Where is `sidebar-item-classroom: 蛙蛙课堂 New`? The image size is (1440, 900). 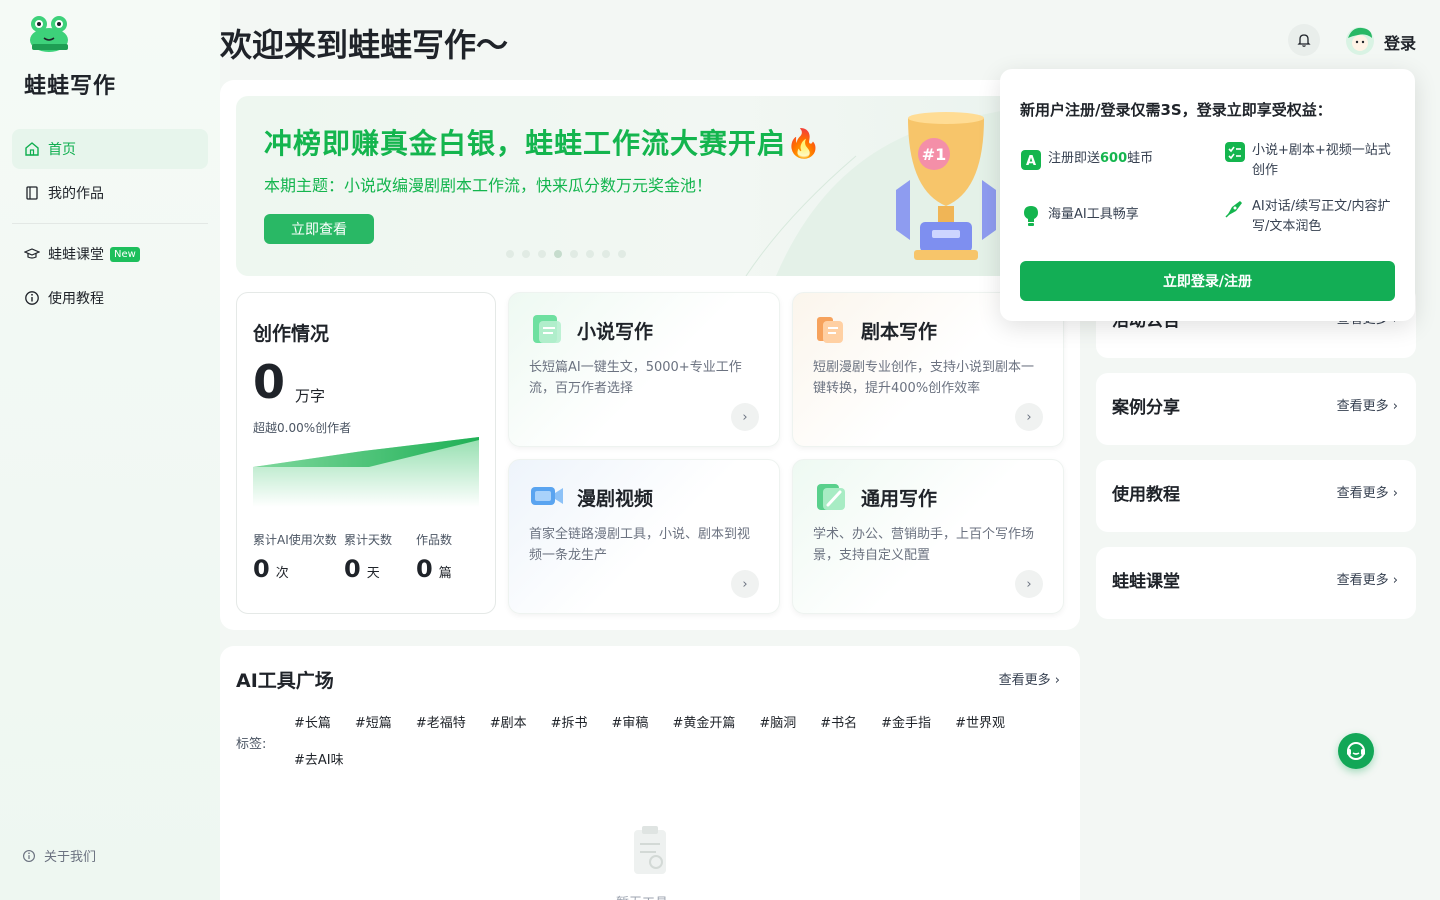 sidebar-item-classroom: 蛙蛙课堂 New is located at coordinates (110, 254).